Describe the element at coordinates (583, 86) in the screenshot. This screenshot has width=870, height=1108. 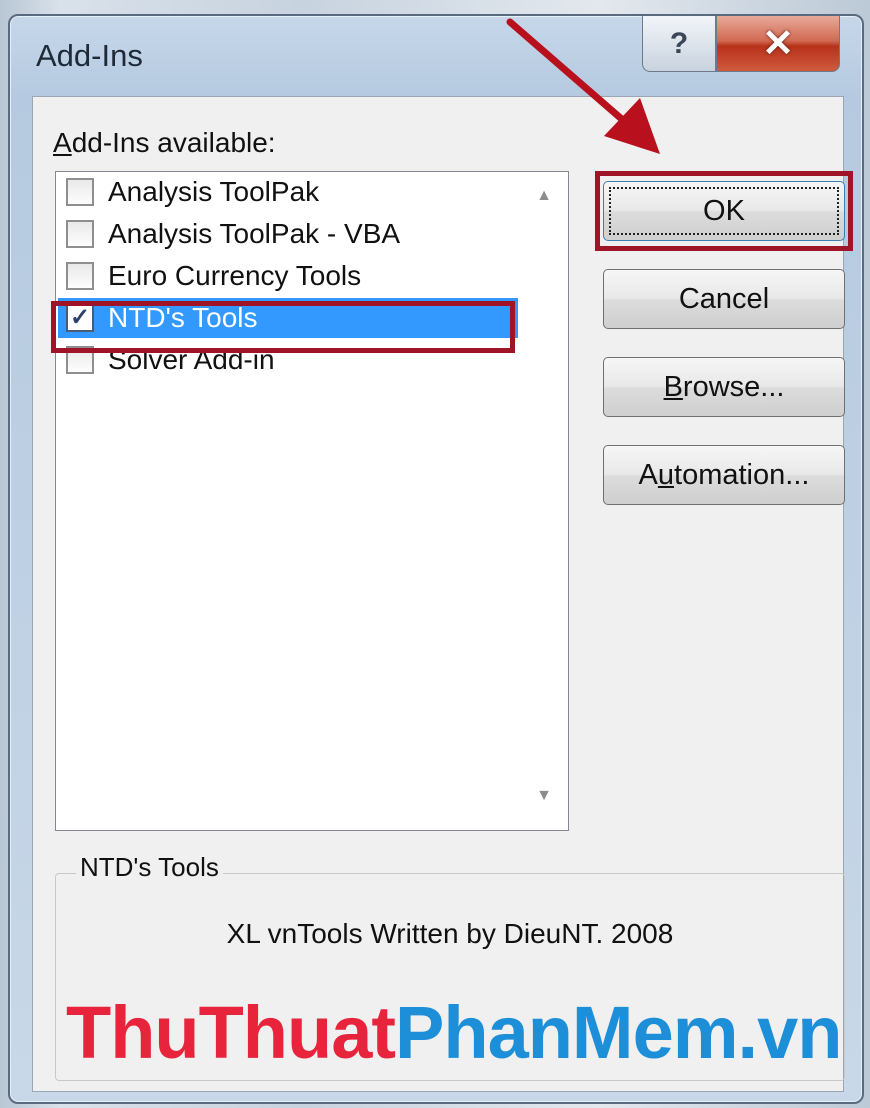
I see `annotation-arrow` at that location.